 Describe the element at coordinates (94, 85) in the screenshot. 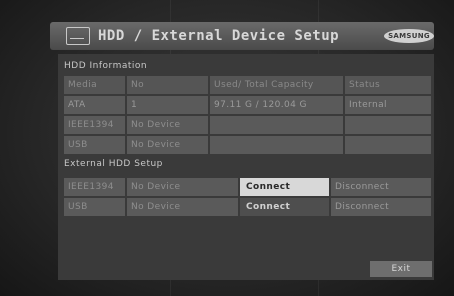

I see `column-header-media: Media` at that location.